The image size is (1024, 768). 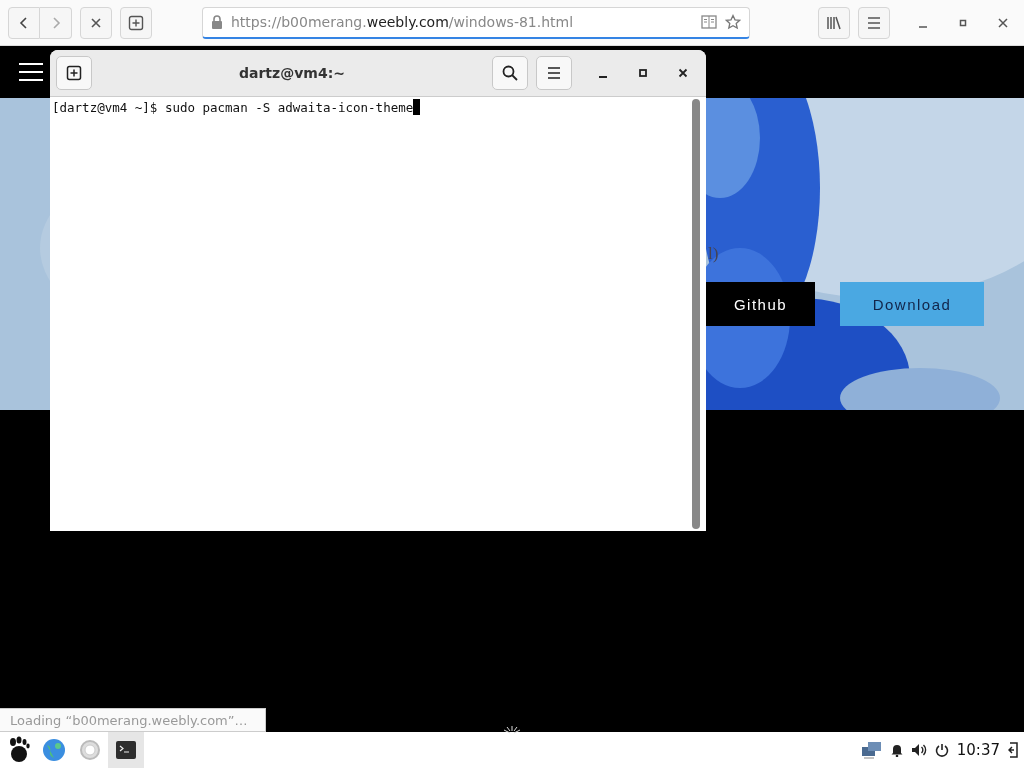 I want to click on network-icon, so click(x=871, y=750).